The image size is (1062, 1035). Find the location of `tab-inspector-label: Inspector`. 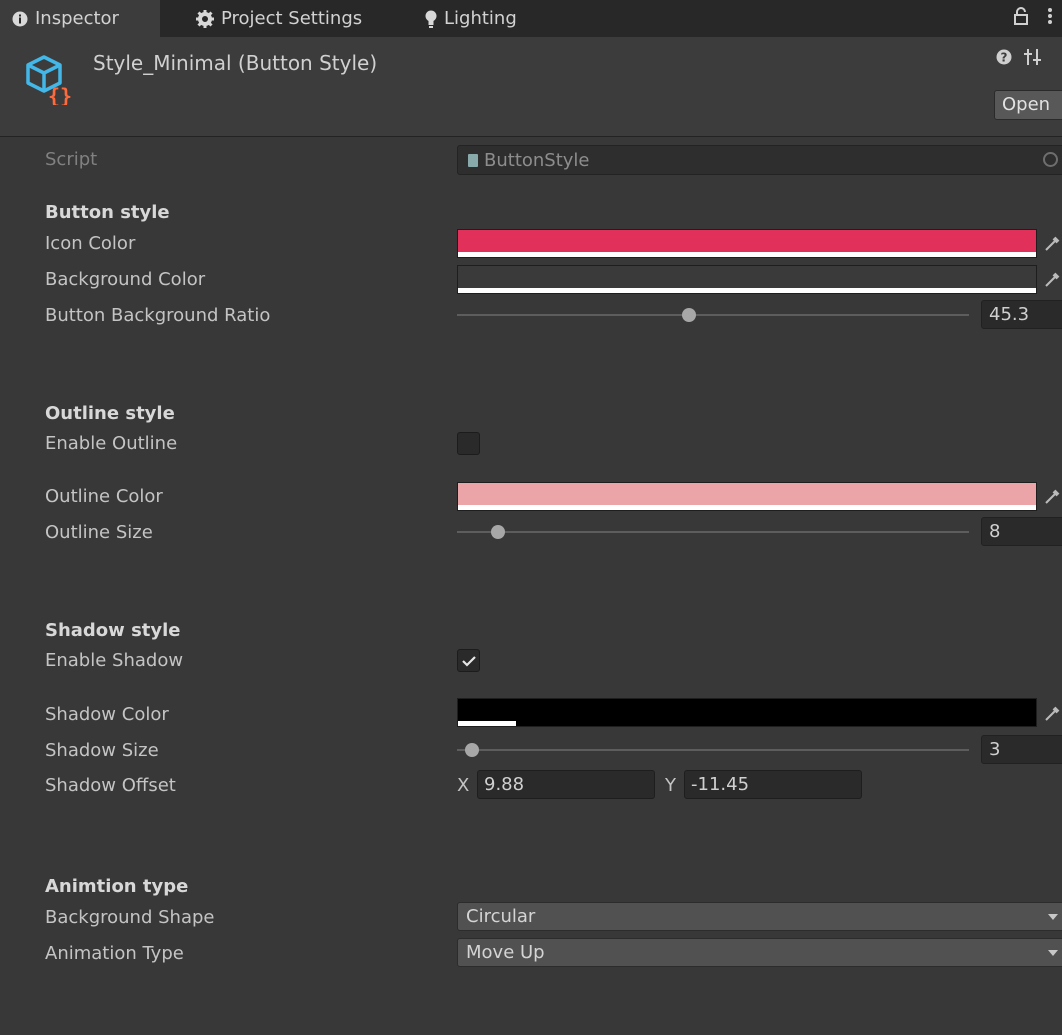

tab-inspector-label: Inspector is located at coordinates (77, 18).